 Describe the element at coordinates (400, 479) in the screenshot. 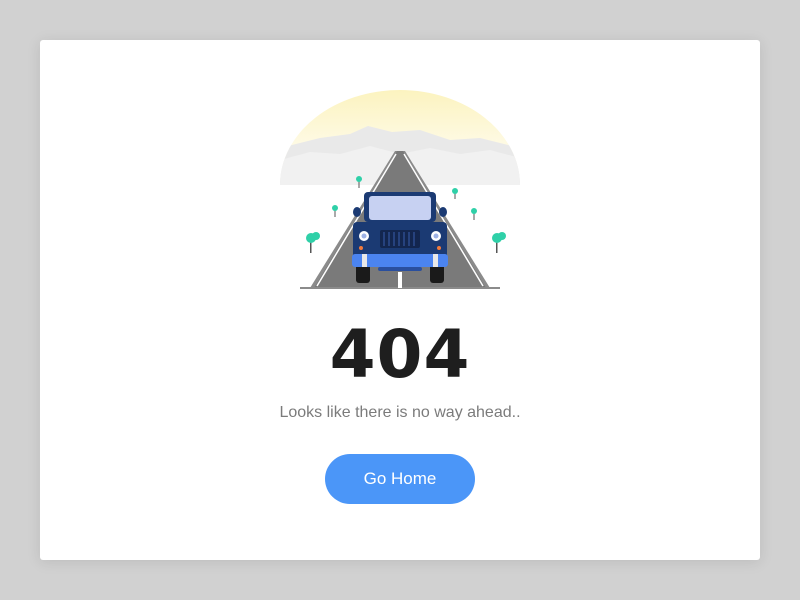

I see `go-home-button: Go Home` at that location.